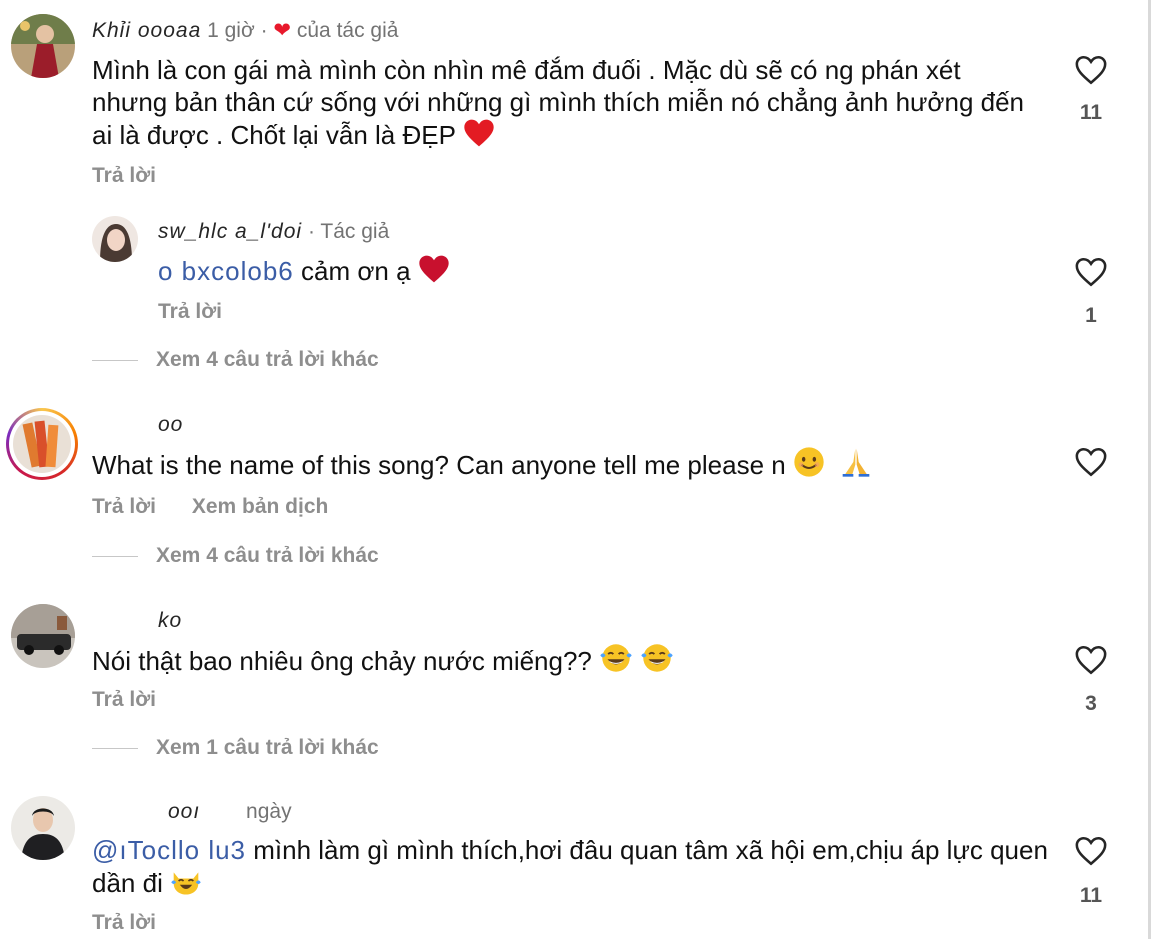 This screenshot has height=939, width=1151. I want to click on mention-link: @ıTocllo lu3, so click(169, 850).